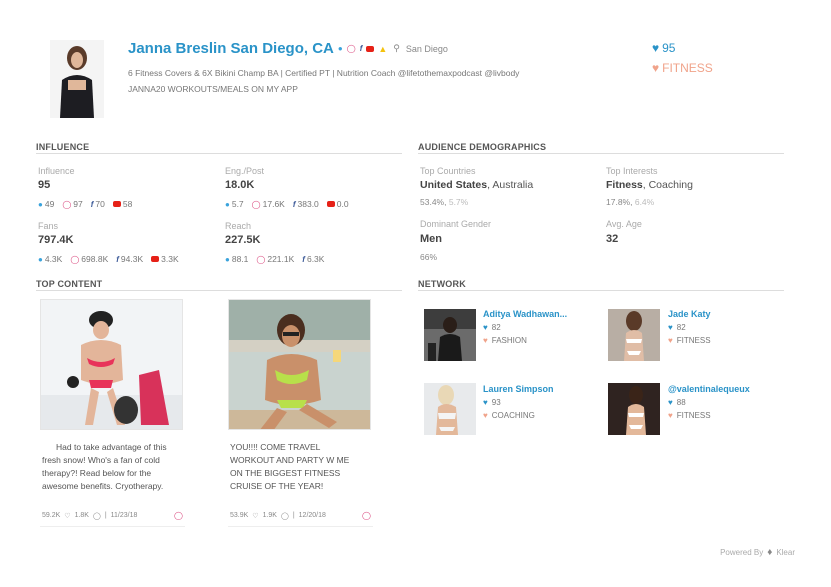  What do you see at coordinates (429, 257) in the screenshot?
I see `dominant-gender-pct: 66%` at bounding box center [429, 257].